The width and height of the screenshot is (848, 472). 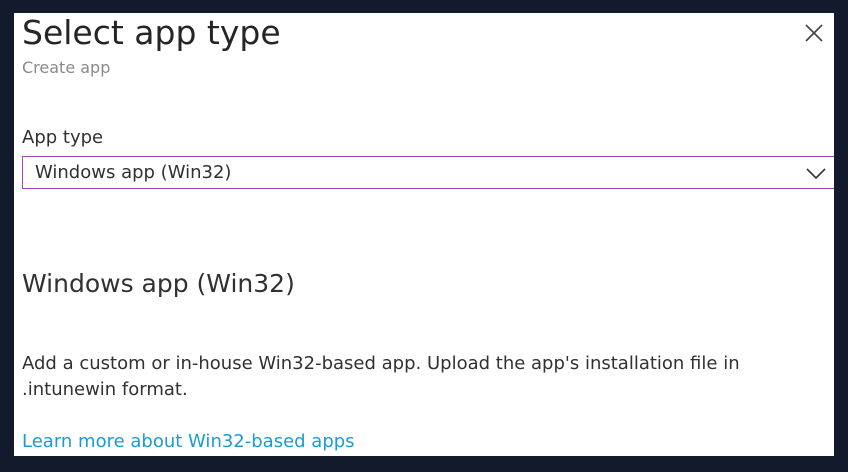 What do you see at coordinates (158, 283) in the screenshot?
I see `app-type-heading: Windows app (Win32)` at bounding box center [158, 283].